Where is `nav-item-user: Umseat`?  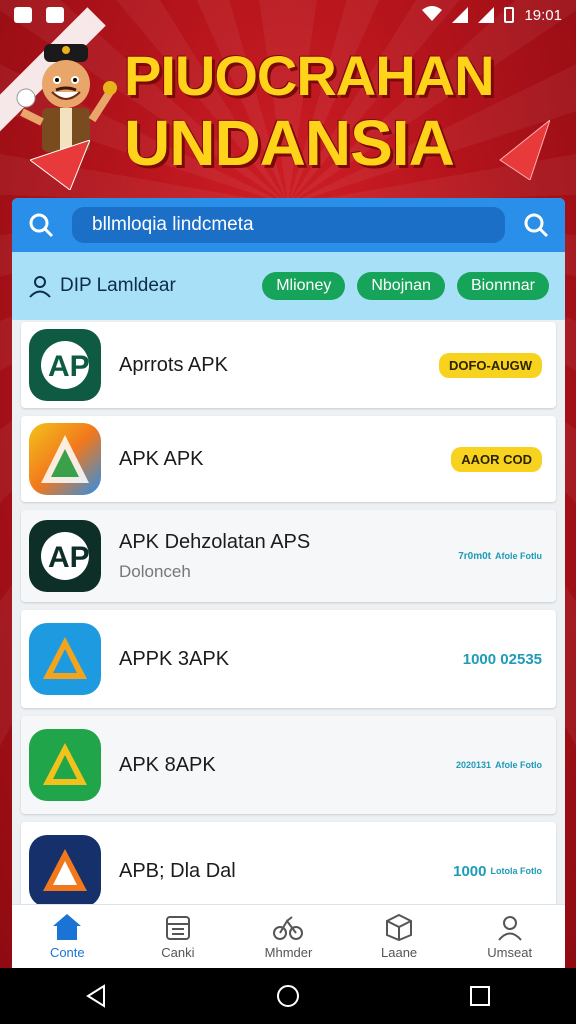
nav-item-user: Umseat is located at coordinates (509, 936).